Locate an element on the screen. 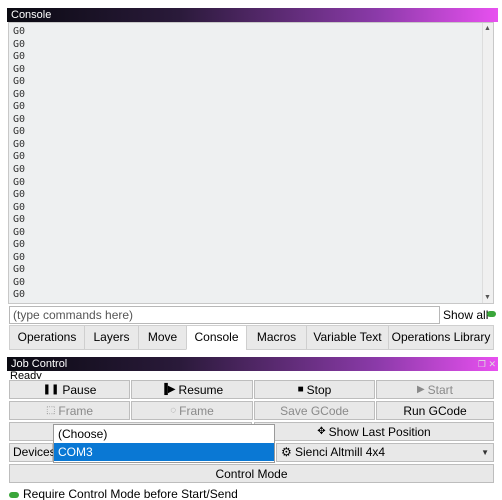 This screenshot has height=500, width=502. frame-circle-button: ◌ Frame is located at coordinates (192, 410).